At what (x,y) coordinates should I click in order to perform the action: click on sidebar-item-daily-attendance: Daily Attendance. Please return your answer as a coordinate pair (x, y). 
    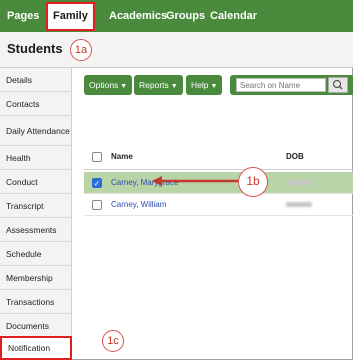
    Looking at the image, I should click on (36, 131).